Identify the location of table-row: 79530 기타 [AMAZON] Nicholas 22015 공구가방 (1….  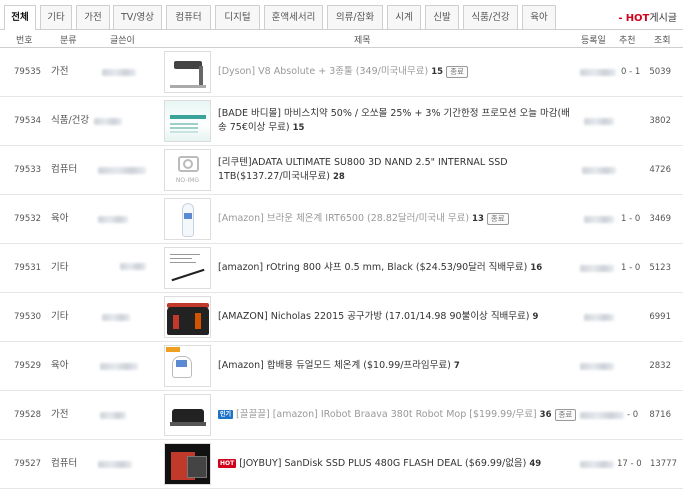
(341, 317).